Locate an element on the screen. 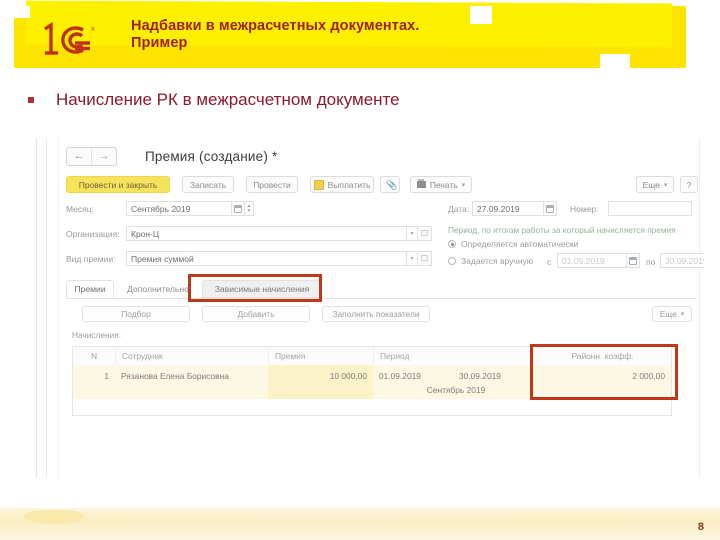  back-arrow-icon: ← is located at coordinates (79, 156).